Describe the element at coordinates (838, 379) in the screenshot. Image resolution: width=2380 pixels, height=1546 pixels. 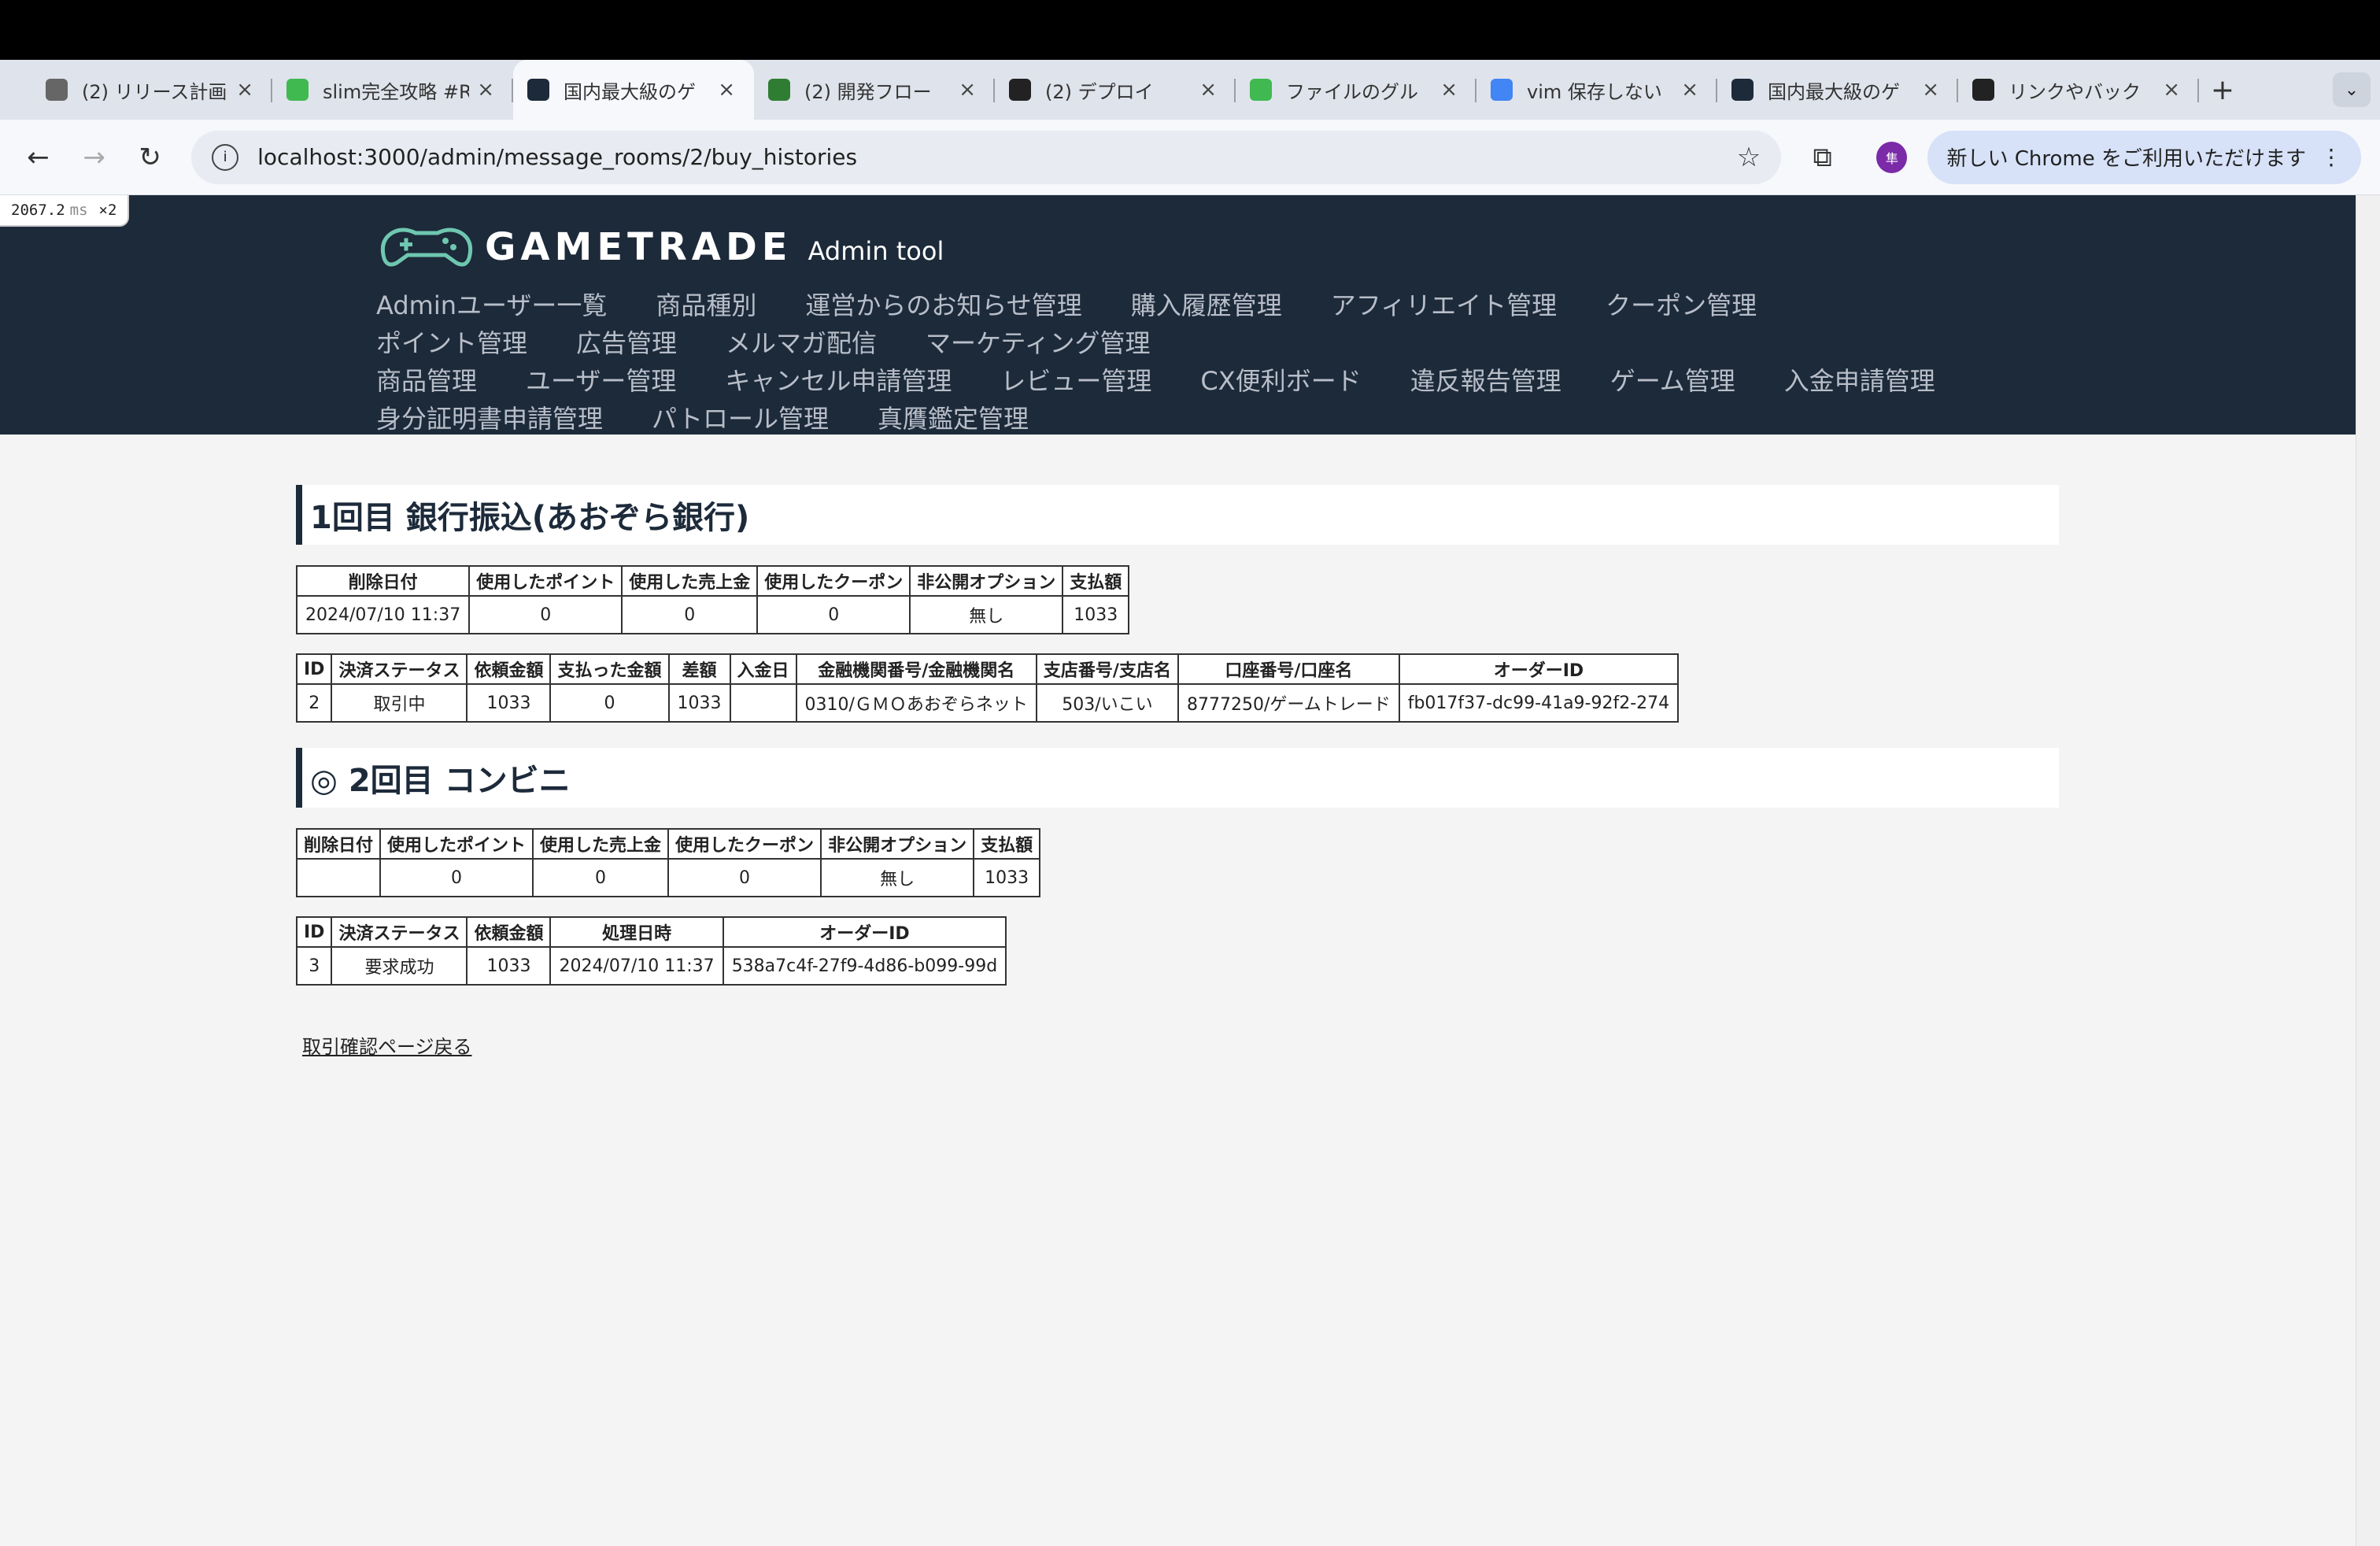
I see `nav-link: キャンセル申請管理` at that location.